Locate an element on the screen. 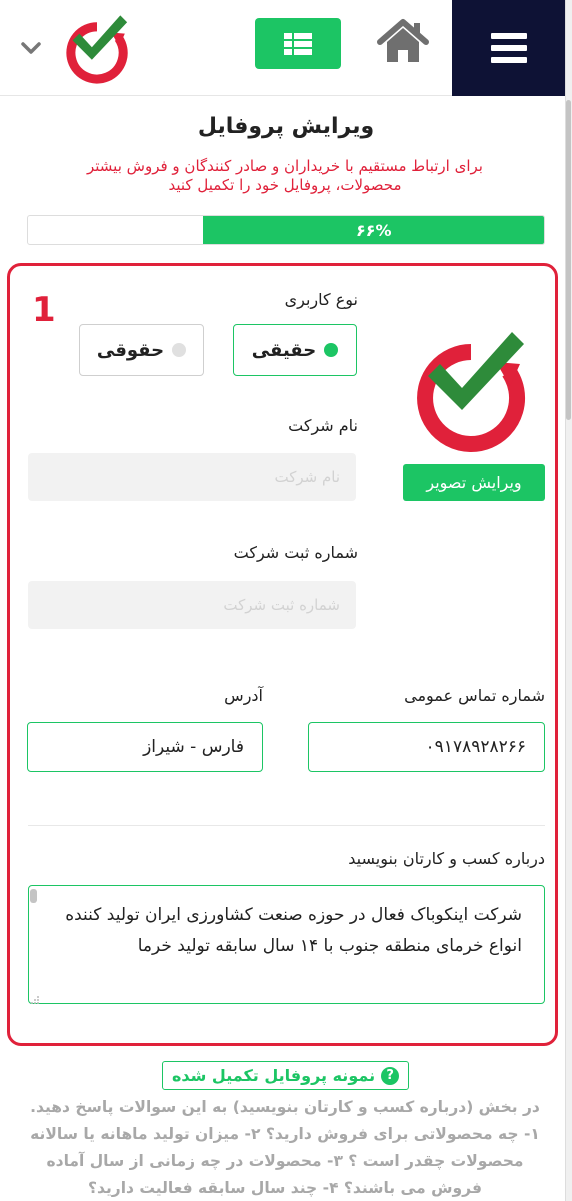 This screenshot has width=572, height=1201. menu-button is located at coordinates (508, 48).